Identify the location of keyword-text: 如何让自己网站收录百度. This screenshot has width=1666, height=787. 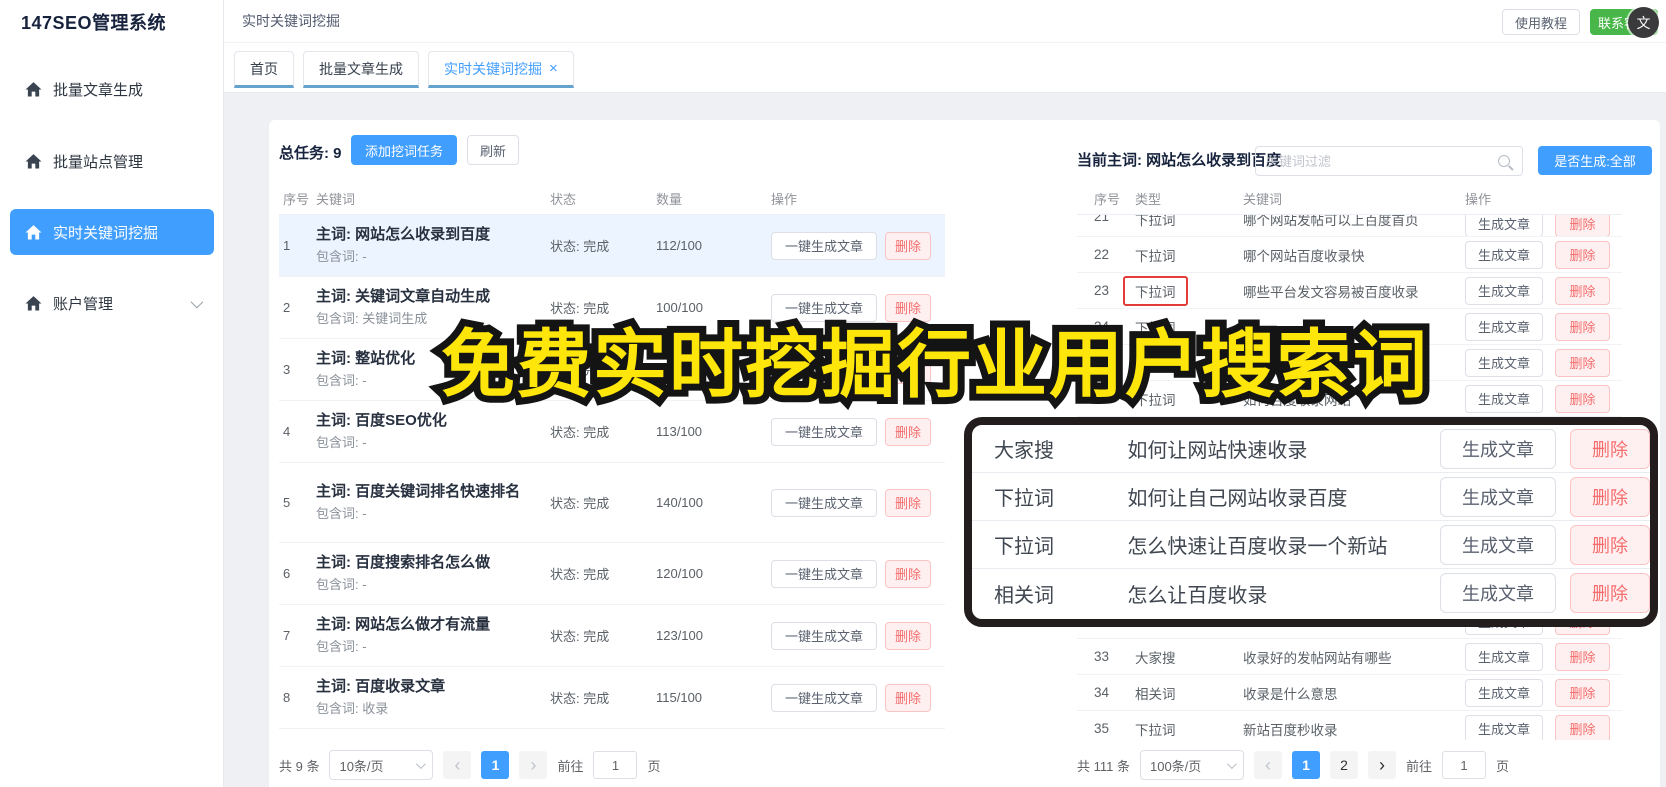
(1237, 499).